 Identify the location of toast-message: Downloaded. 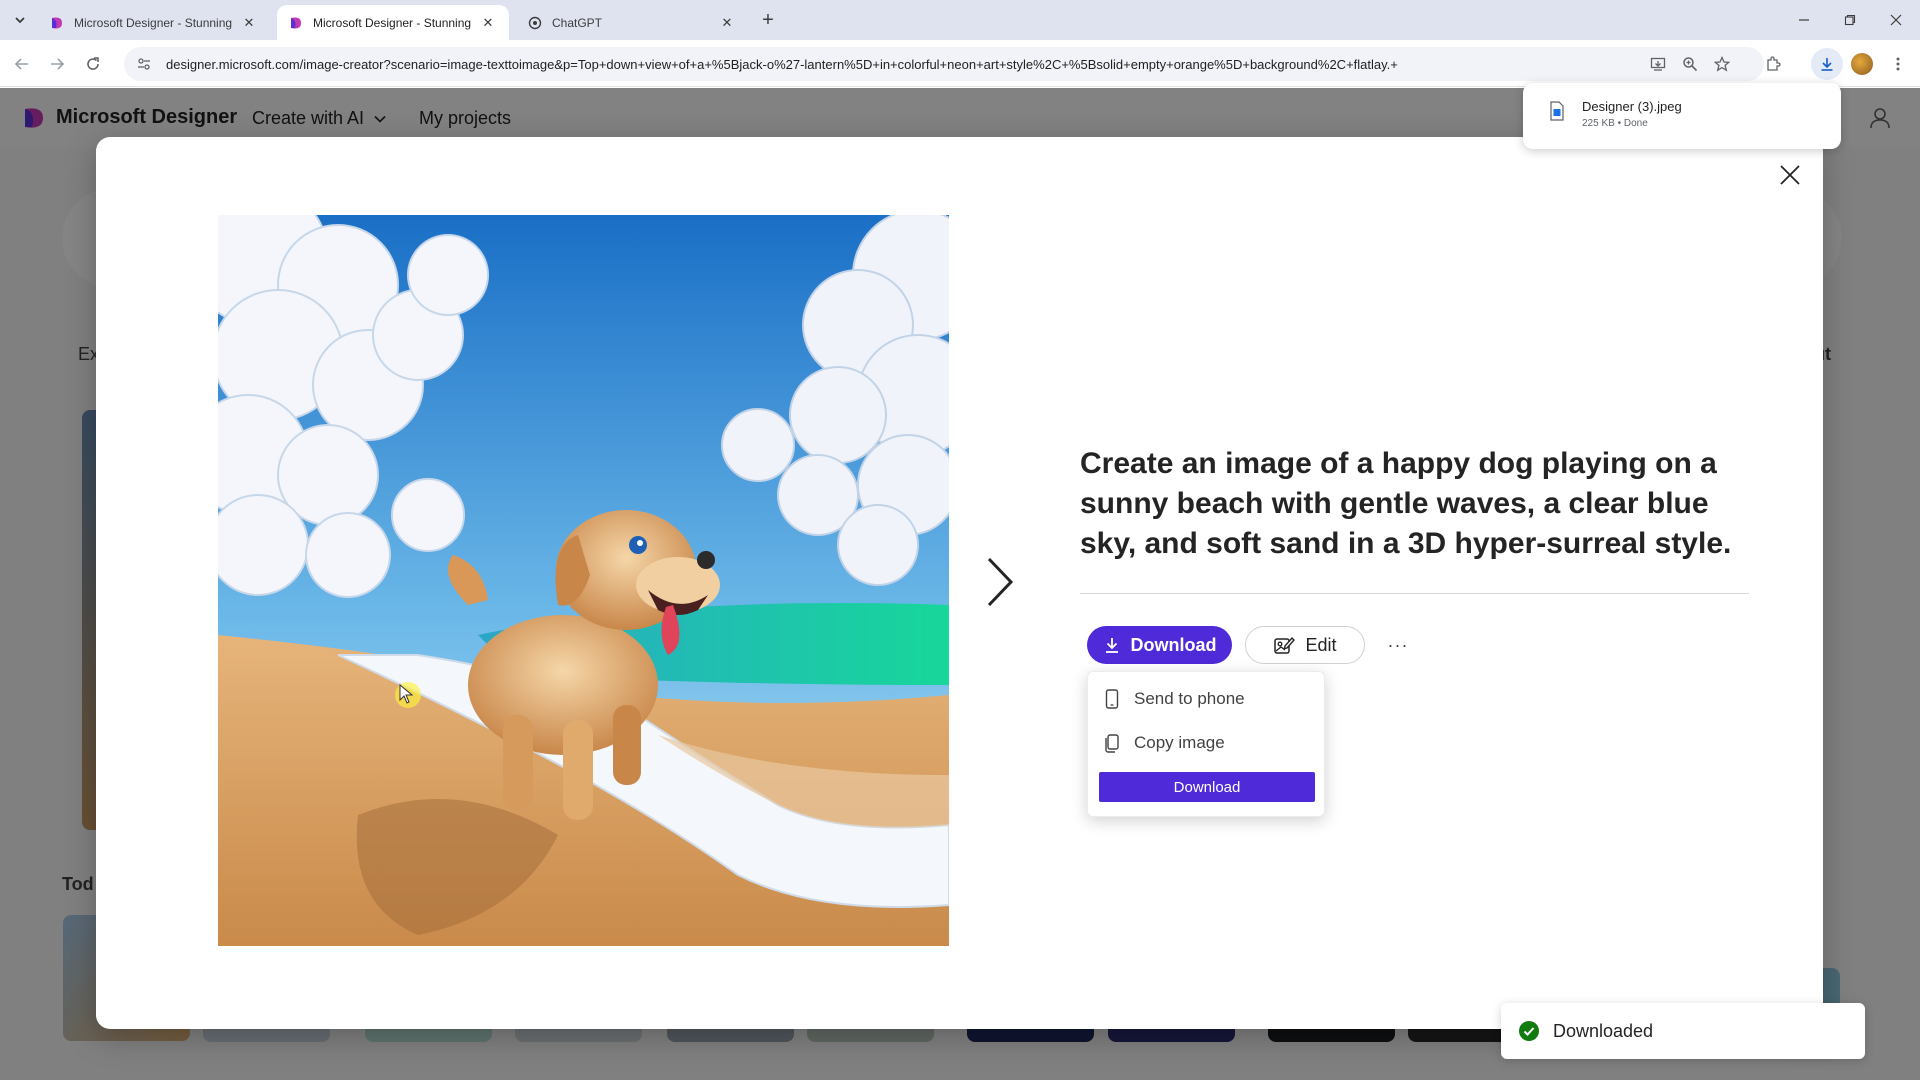
(1603, 1030).